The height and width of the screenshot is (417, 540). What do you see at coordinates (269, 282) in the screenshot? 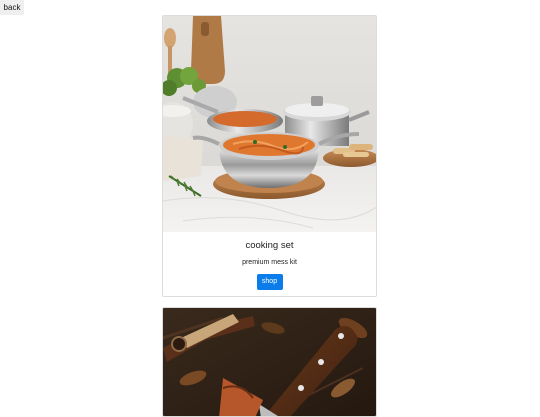
I see `shop-button: shop` at bounding box center [269, 282].